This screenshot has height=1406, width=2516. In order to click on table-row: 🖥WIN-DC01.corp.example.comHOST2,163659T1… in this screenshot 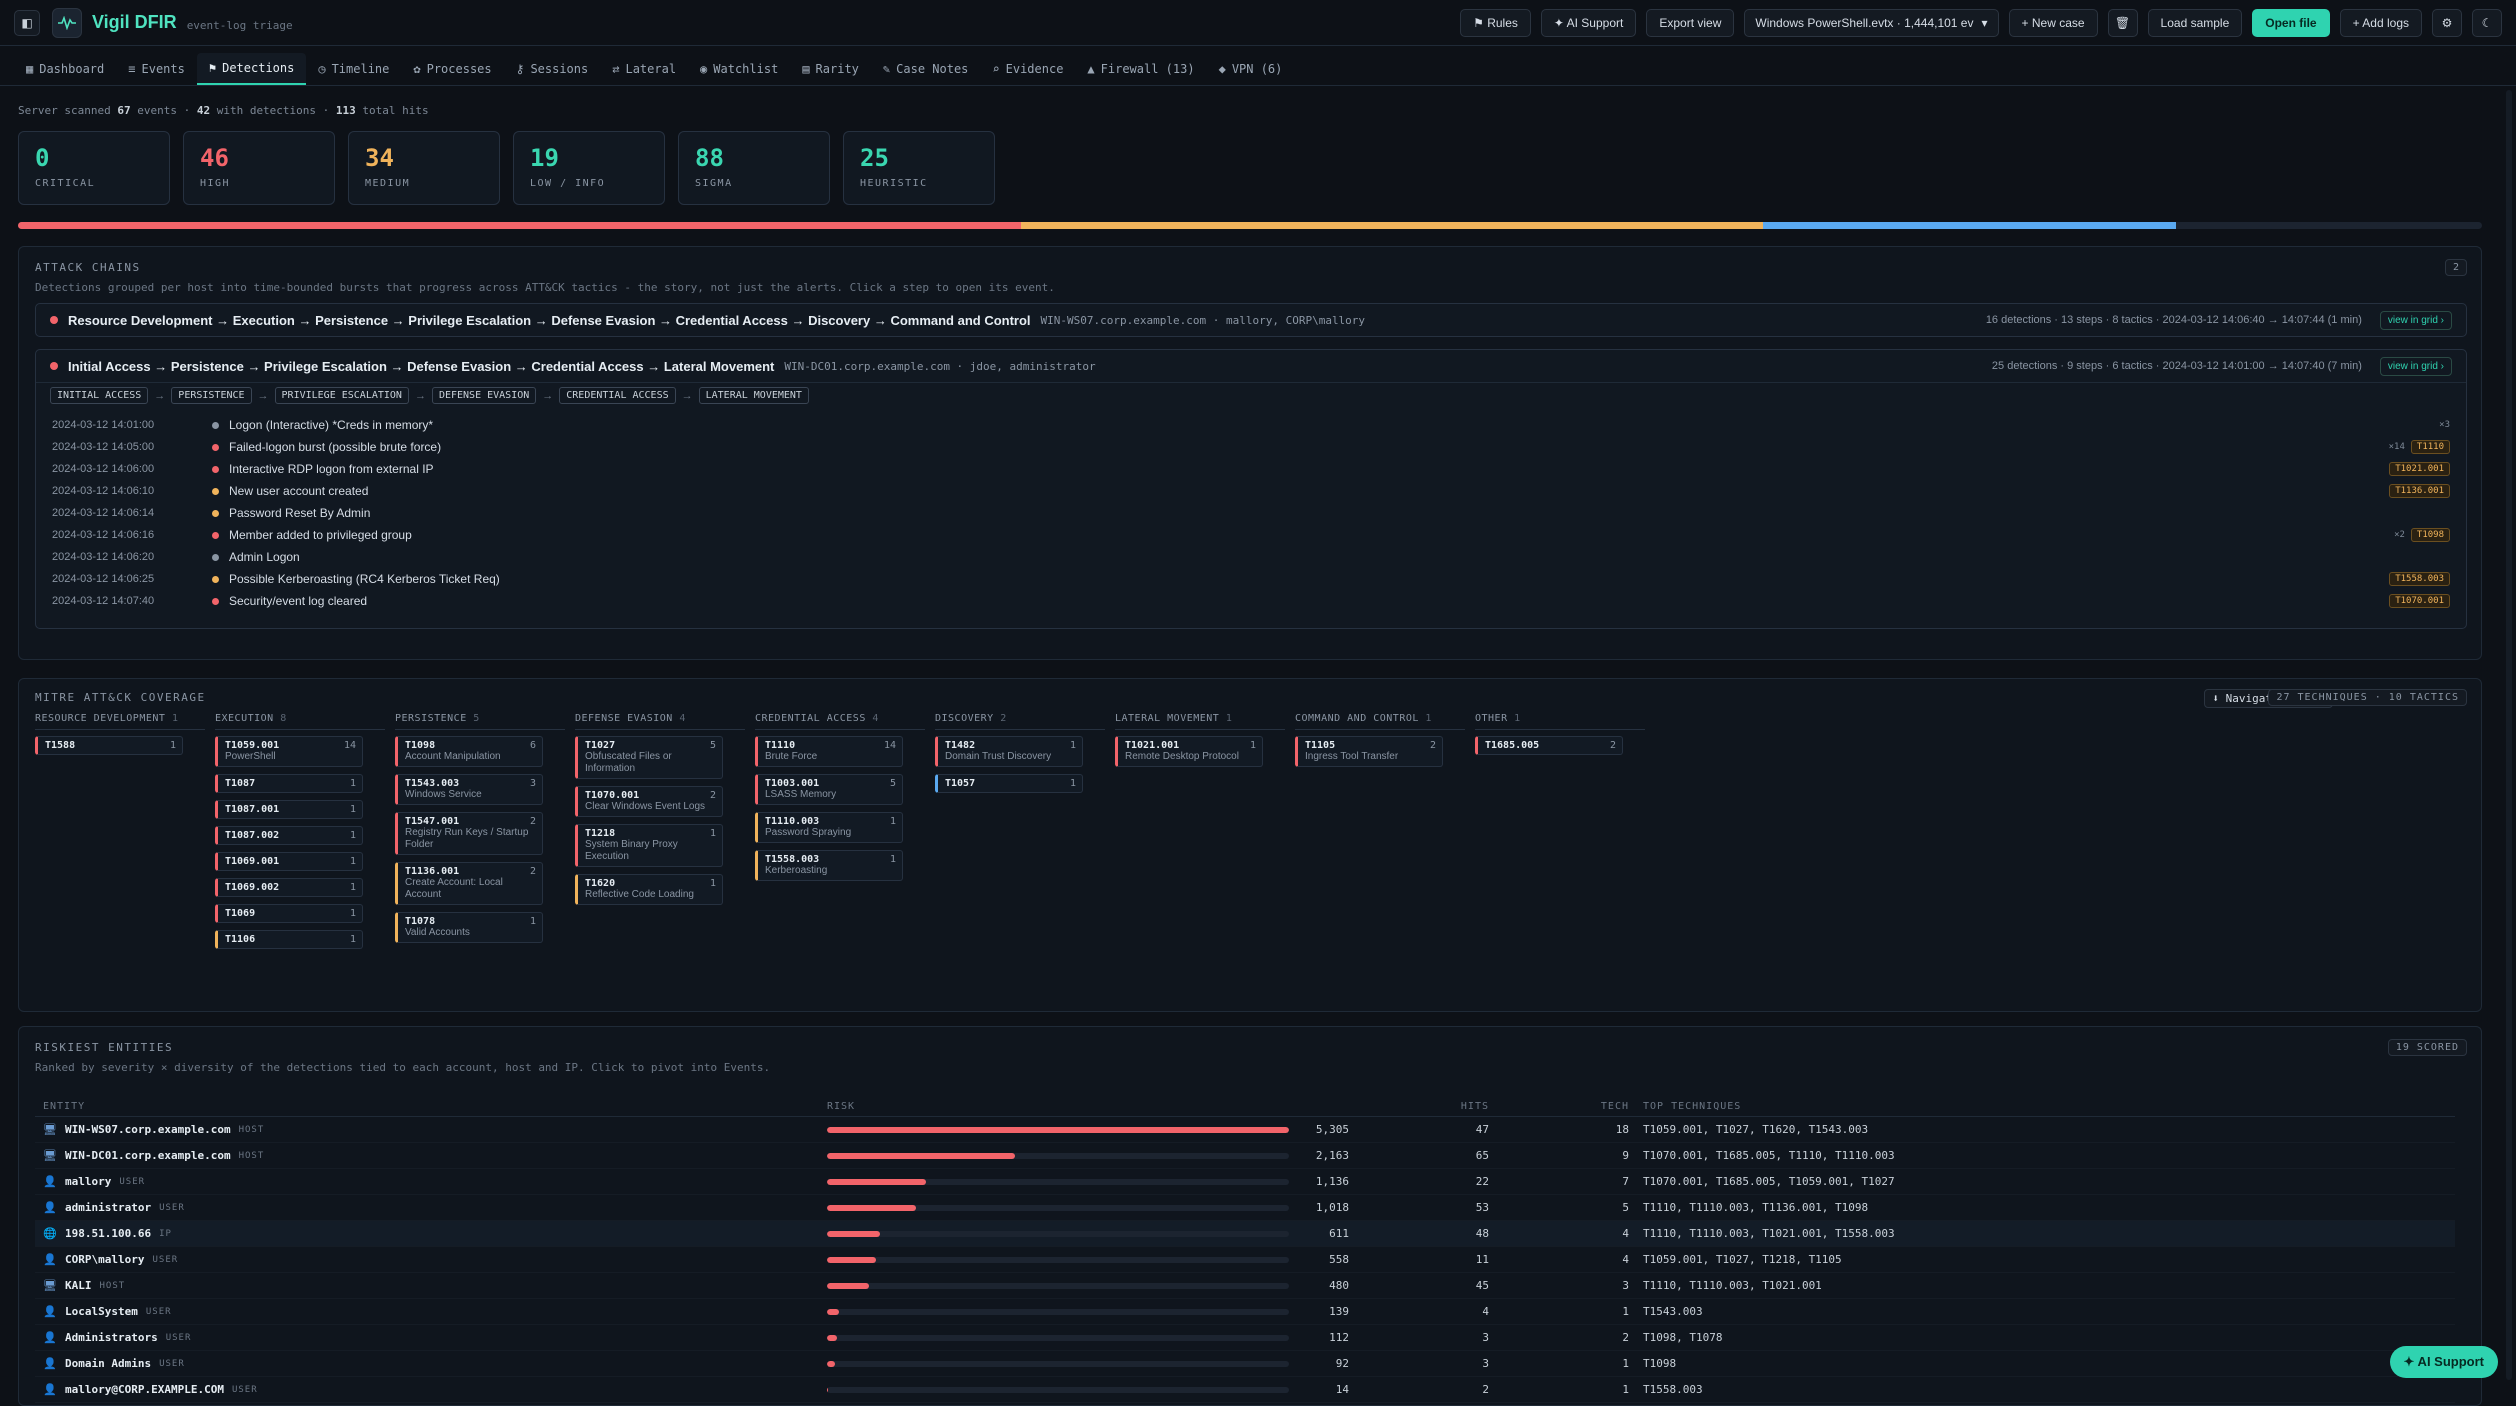, I will do `click(1245, 1156)`.